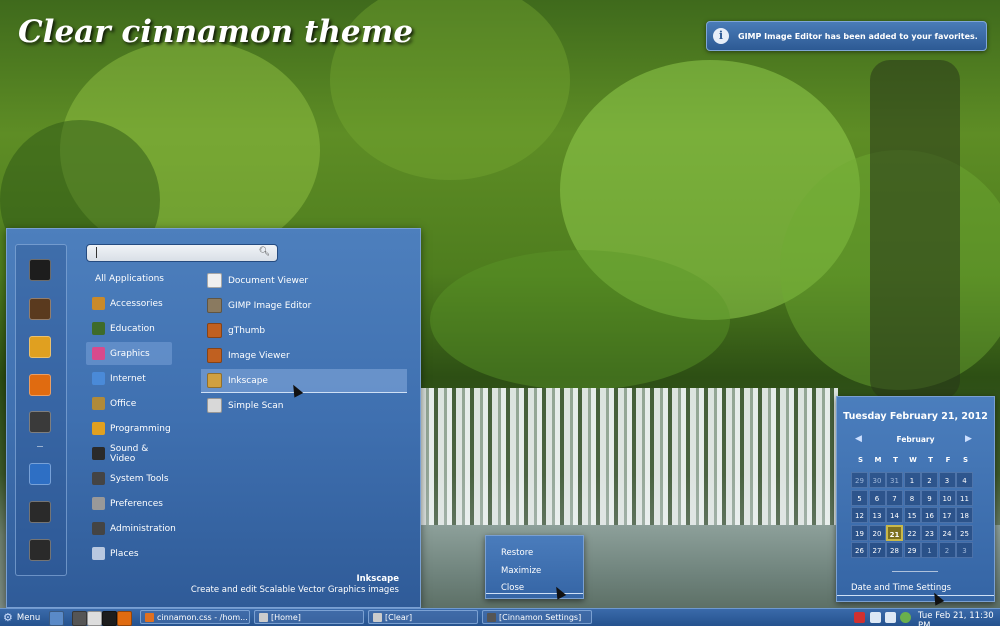  What do you see at coordinates (216, 32) in the screenshot?
I see `desktop-title: Clear cinnamon theme` at bounding box center [216, 32].